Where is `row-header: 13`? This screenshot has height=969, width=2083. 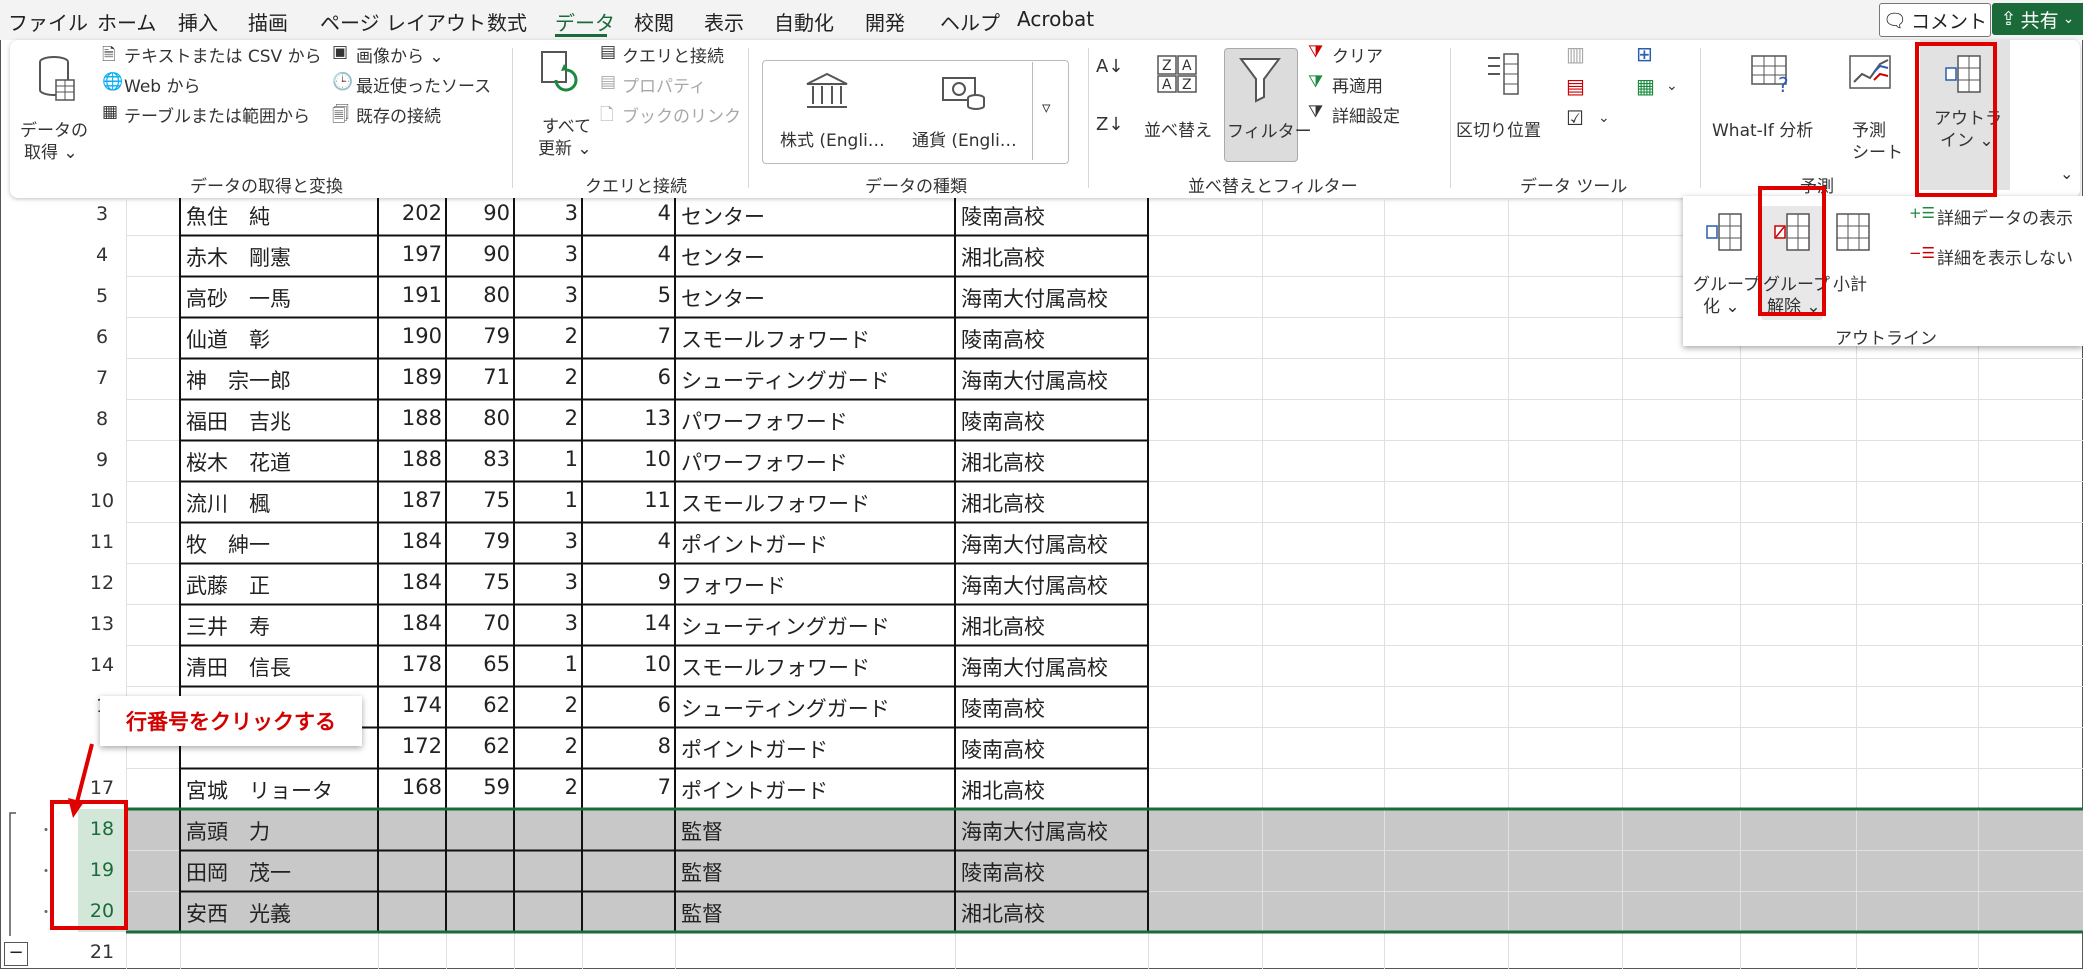
row-header: 13 is located at coordinates (102, 624).